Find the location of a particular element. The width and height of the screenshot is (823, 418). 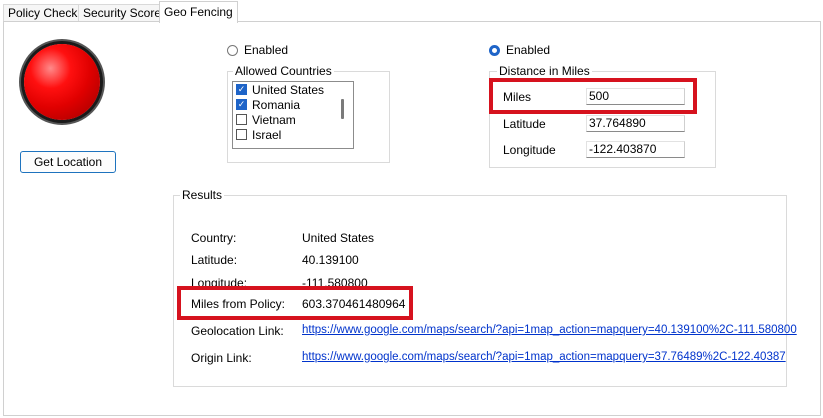

tab-bar: Policy Check Security Score Geo Fencing is located at coordinates (411, 11).